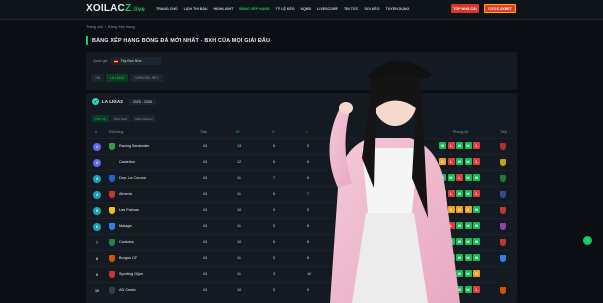 This screenshot has height=303, width=603. I want to click on nav-item-8: SOI KÈO, so click(372, 9).